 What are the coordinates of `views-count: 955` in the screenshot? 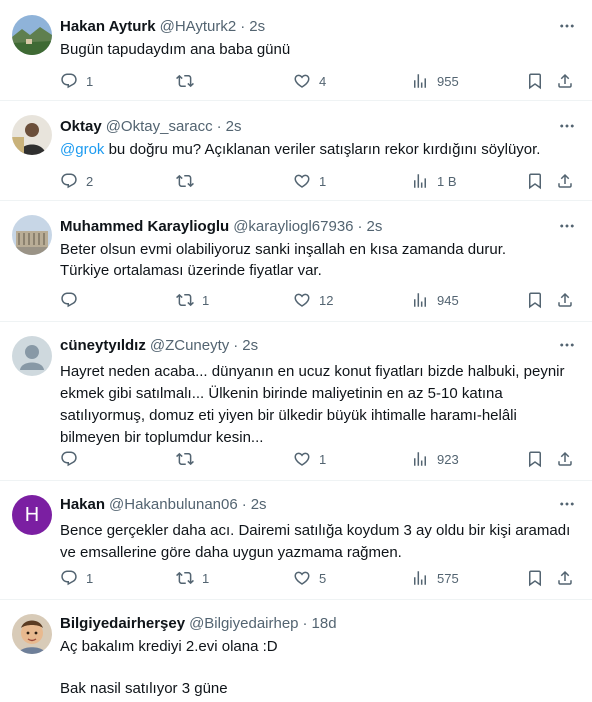 It's located at (448, 81).